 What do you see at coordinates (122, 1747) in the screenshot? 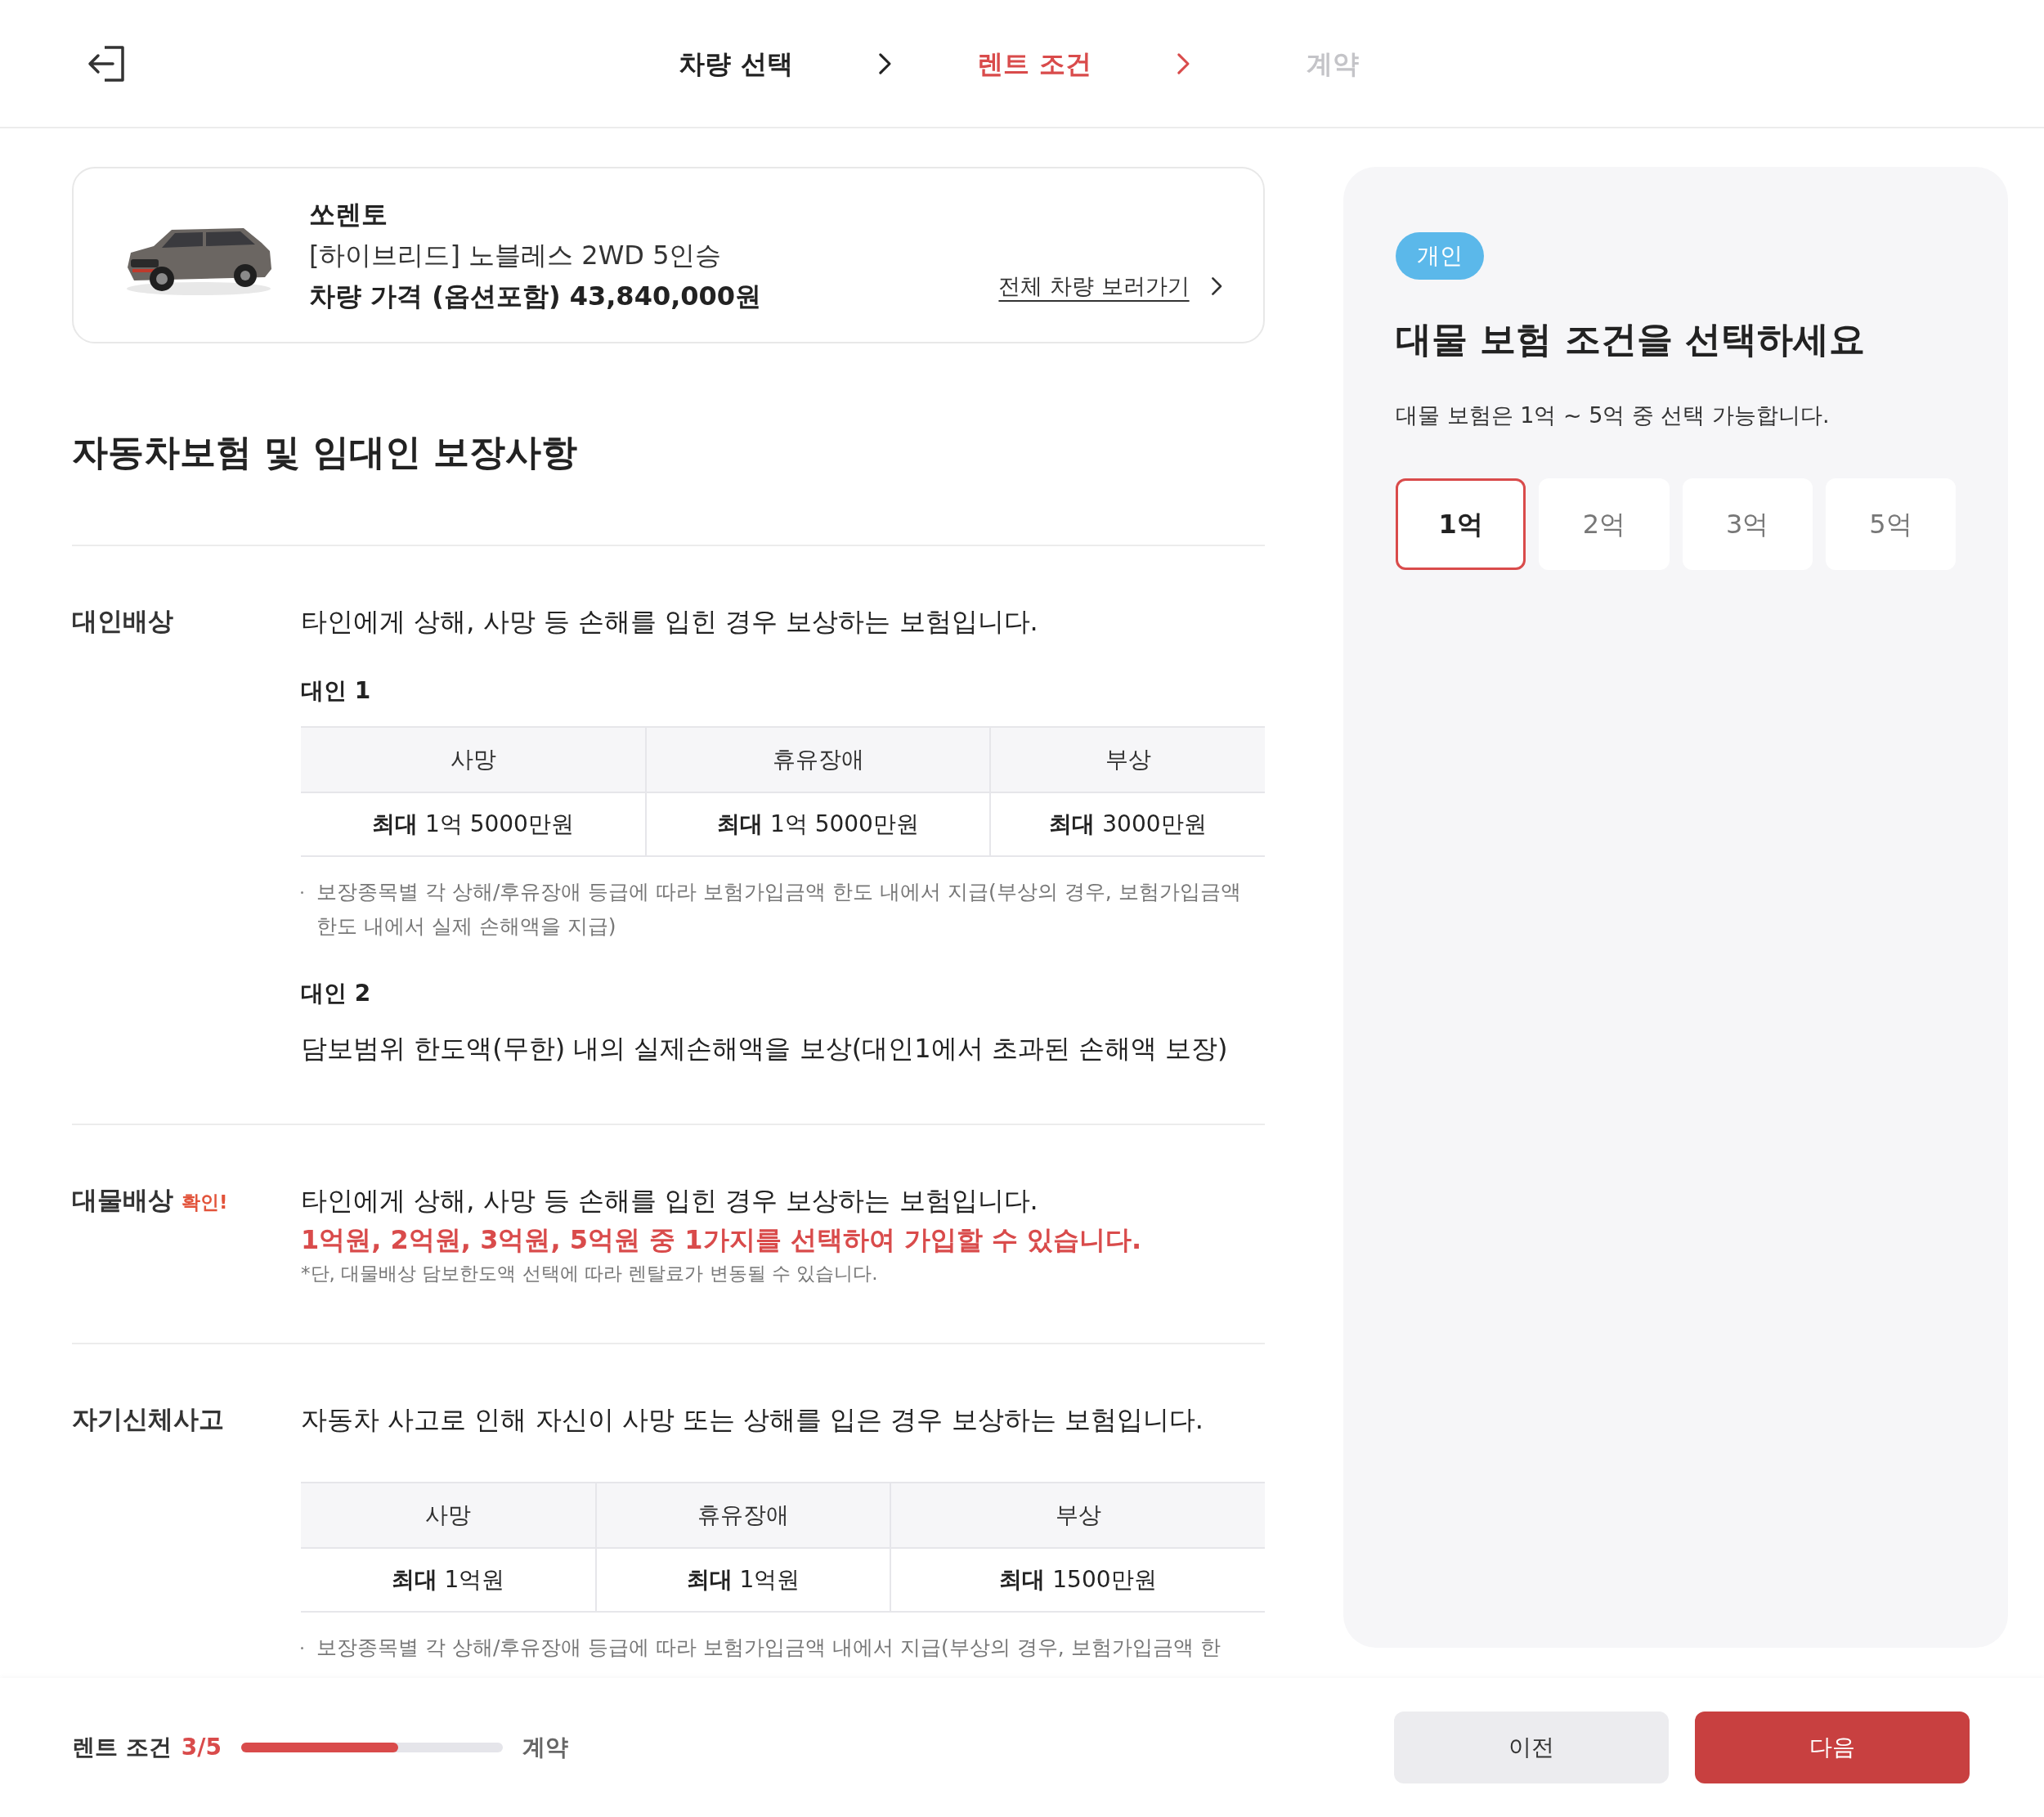
I see `current-step-label: 렌트 조건` at bounding box center [122, 1747].